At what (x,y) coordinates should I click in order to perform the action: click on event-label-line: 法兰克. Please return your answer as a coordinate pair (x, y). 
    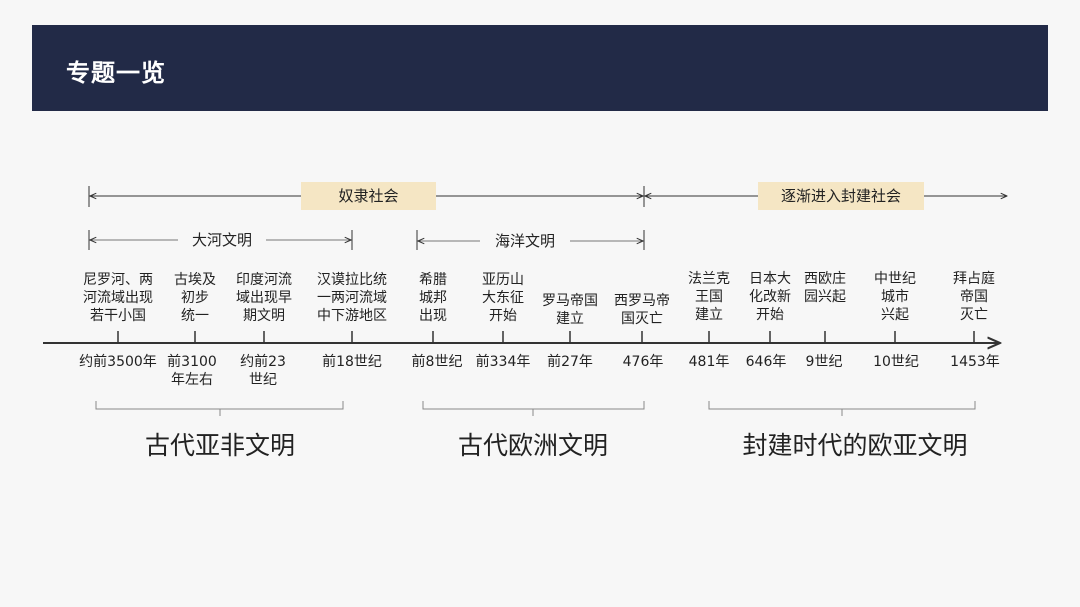
    Looking at the image, I should click on (709, 279).